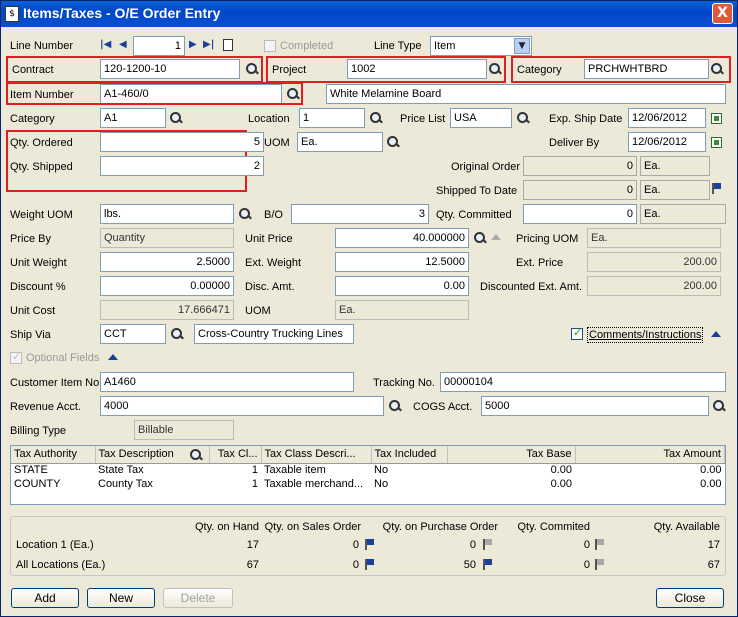 The height and width of the screenshot is (617, 738). What do you see at coordinates (472, 545) in the screenshot?
I see `location-on-purchase-order: 0` at bounding box center [472, 545].